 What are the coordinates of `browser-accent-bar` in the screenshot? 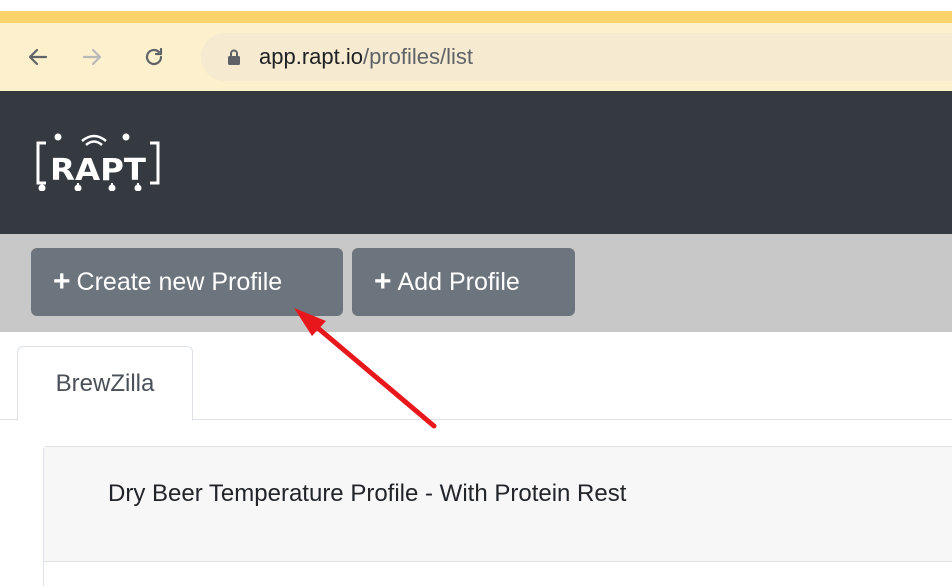 It's located at (476, 17).